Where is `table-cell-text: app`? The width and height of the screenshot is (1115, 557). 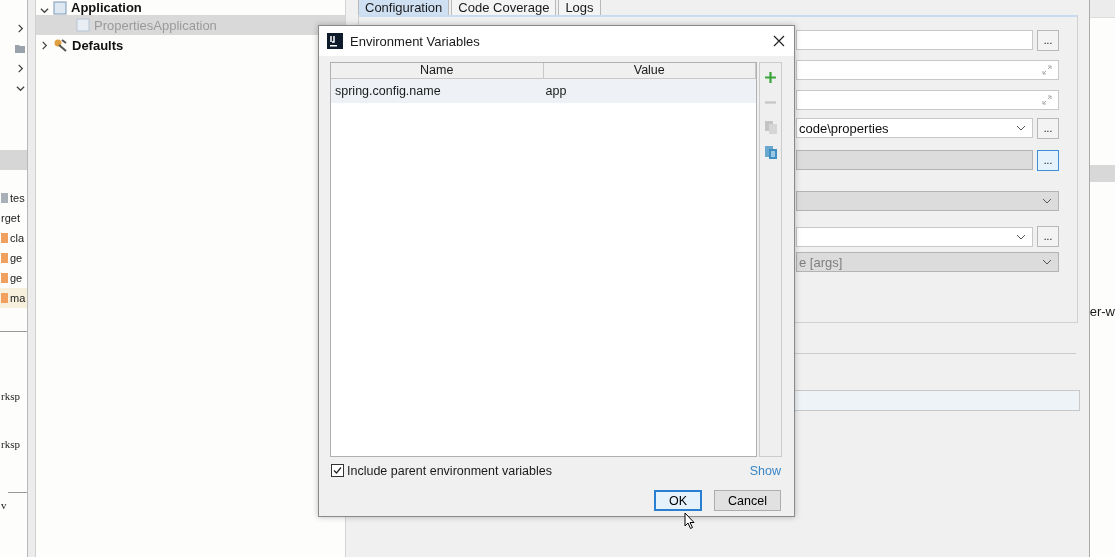 table-cell-text: app is located at coordinates (556, 91).